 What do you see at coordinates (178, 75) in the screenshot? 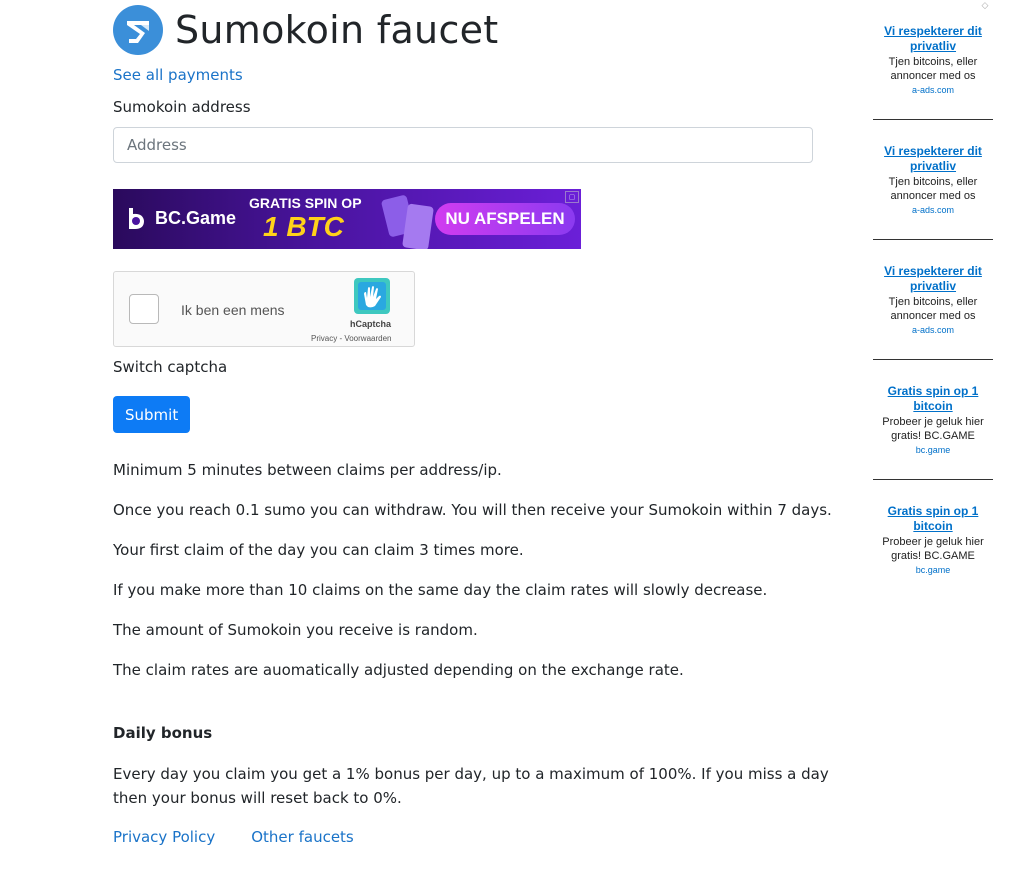
I see `see-all-payments-link: See all payments` at bounding box center [178, 75].